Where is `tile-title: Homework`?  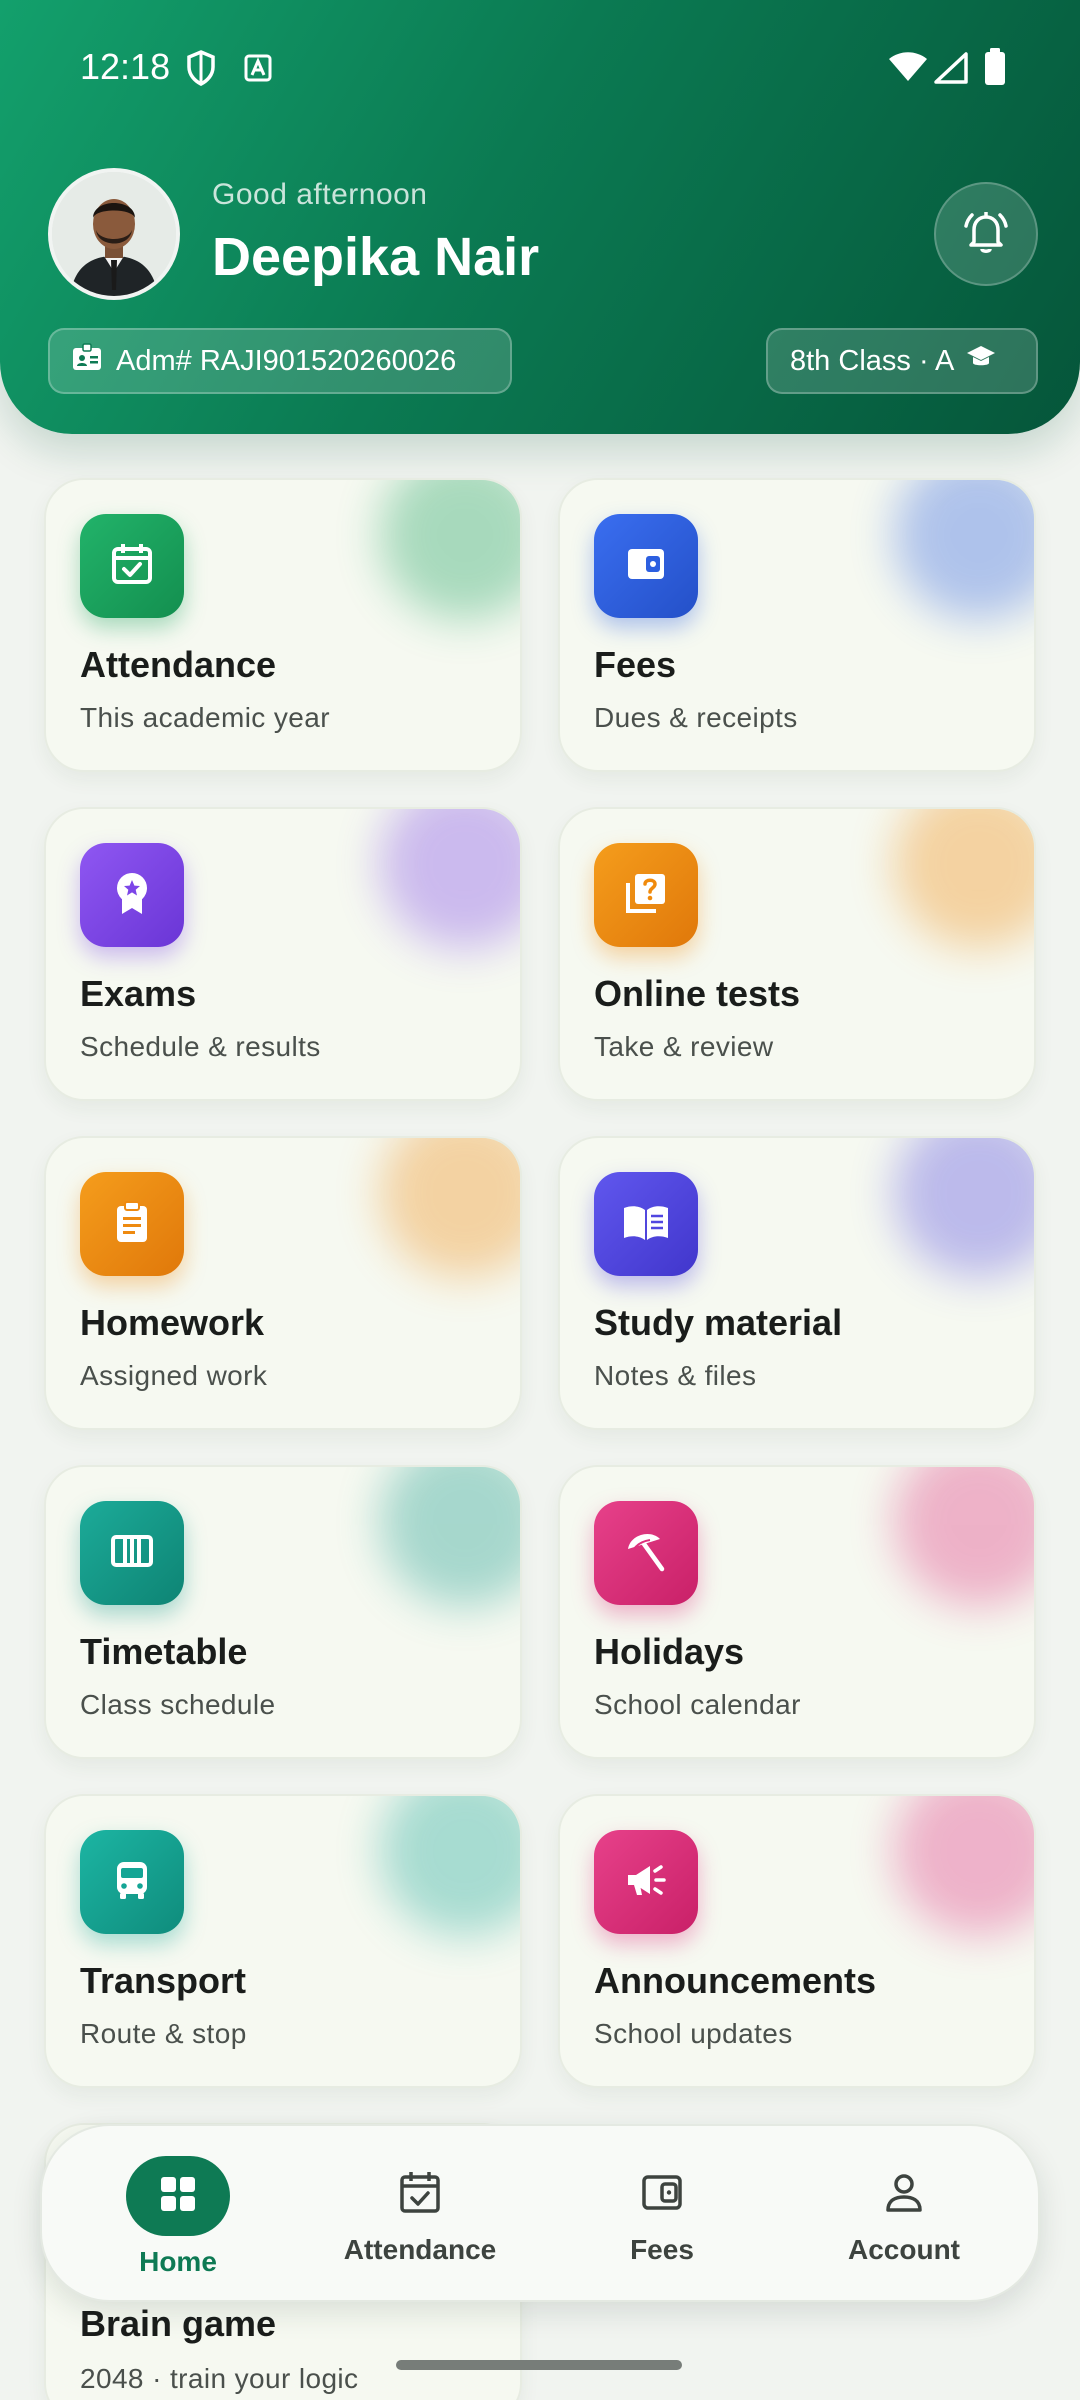
tile-title: Homework is located at coordinates (172, 1322).